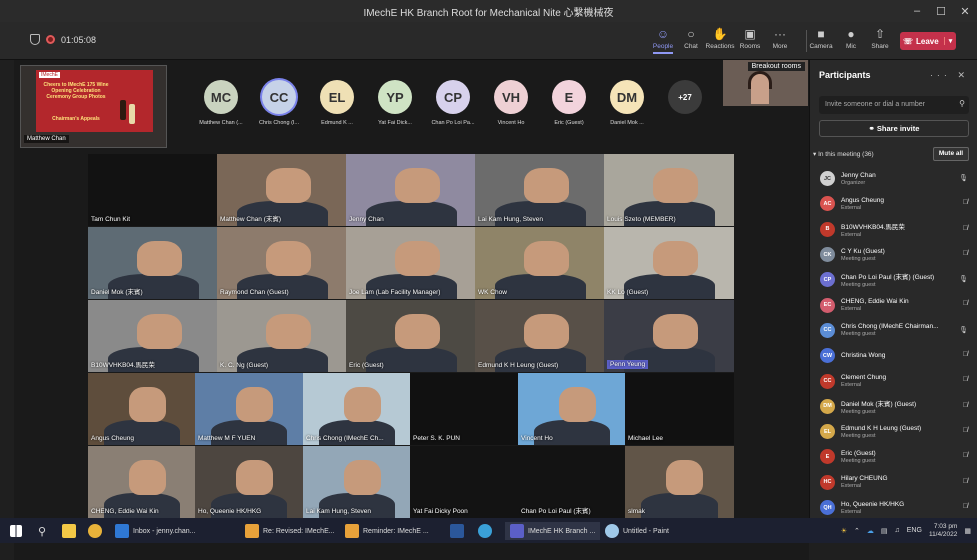 Image resolution: width=977 pixels, height=560 pixels. What do you see at coordinates (870, 531) in the screenshot?
I see `cloud-icon: ☁` at bounding box center [870, 531].